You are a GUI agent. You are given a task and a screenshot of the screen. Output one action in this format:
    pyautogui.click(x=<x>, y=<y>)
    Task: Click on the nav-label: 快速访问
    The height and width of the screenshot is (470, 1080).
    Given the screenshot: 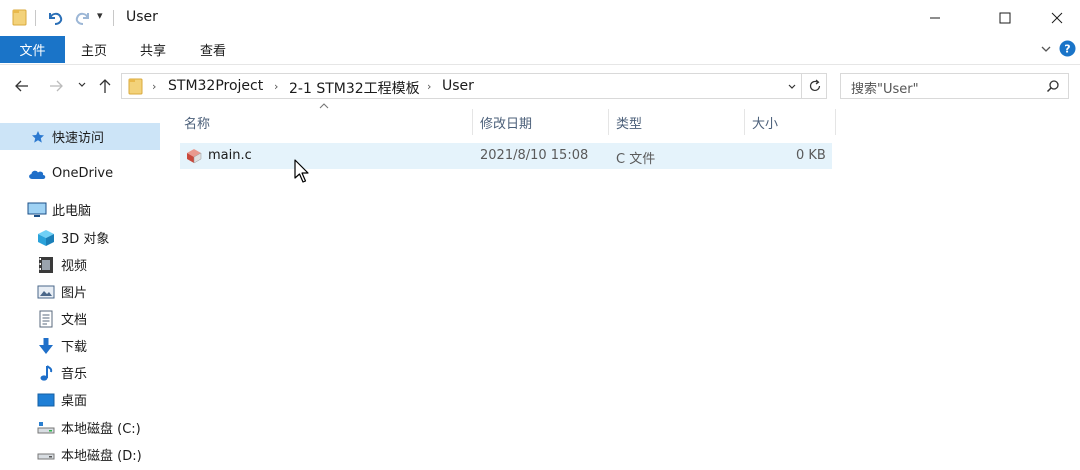 What is the action you would take?
    pyautogui.click(x=78, y=138)
    